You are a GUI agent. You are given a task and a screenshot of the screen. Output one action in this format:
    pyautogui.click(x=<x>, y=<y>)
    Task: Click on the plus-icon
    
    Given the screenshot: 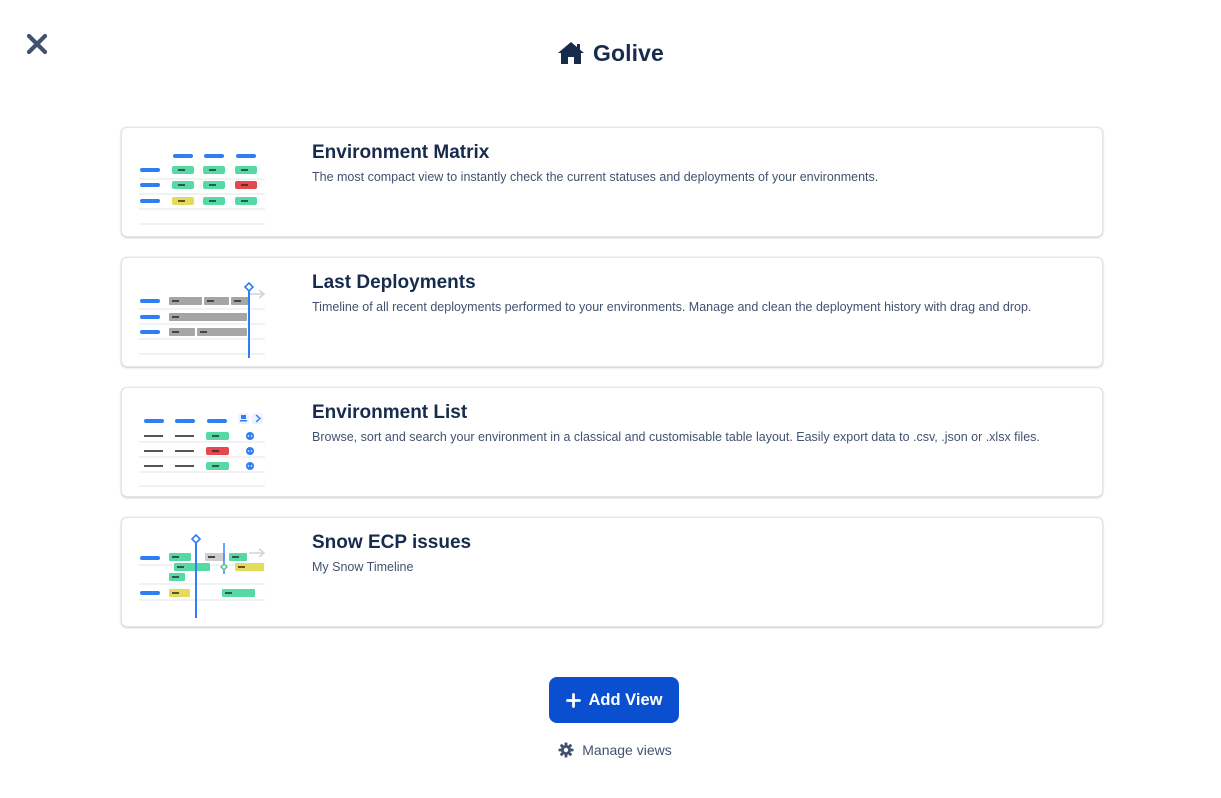 What is the action you would take?
    pyautogui.click(x=573, y=700)
    